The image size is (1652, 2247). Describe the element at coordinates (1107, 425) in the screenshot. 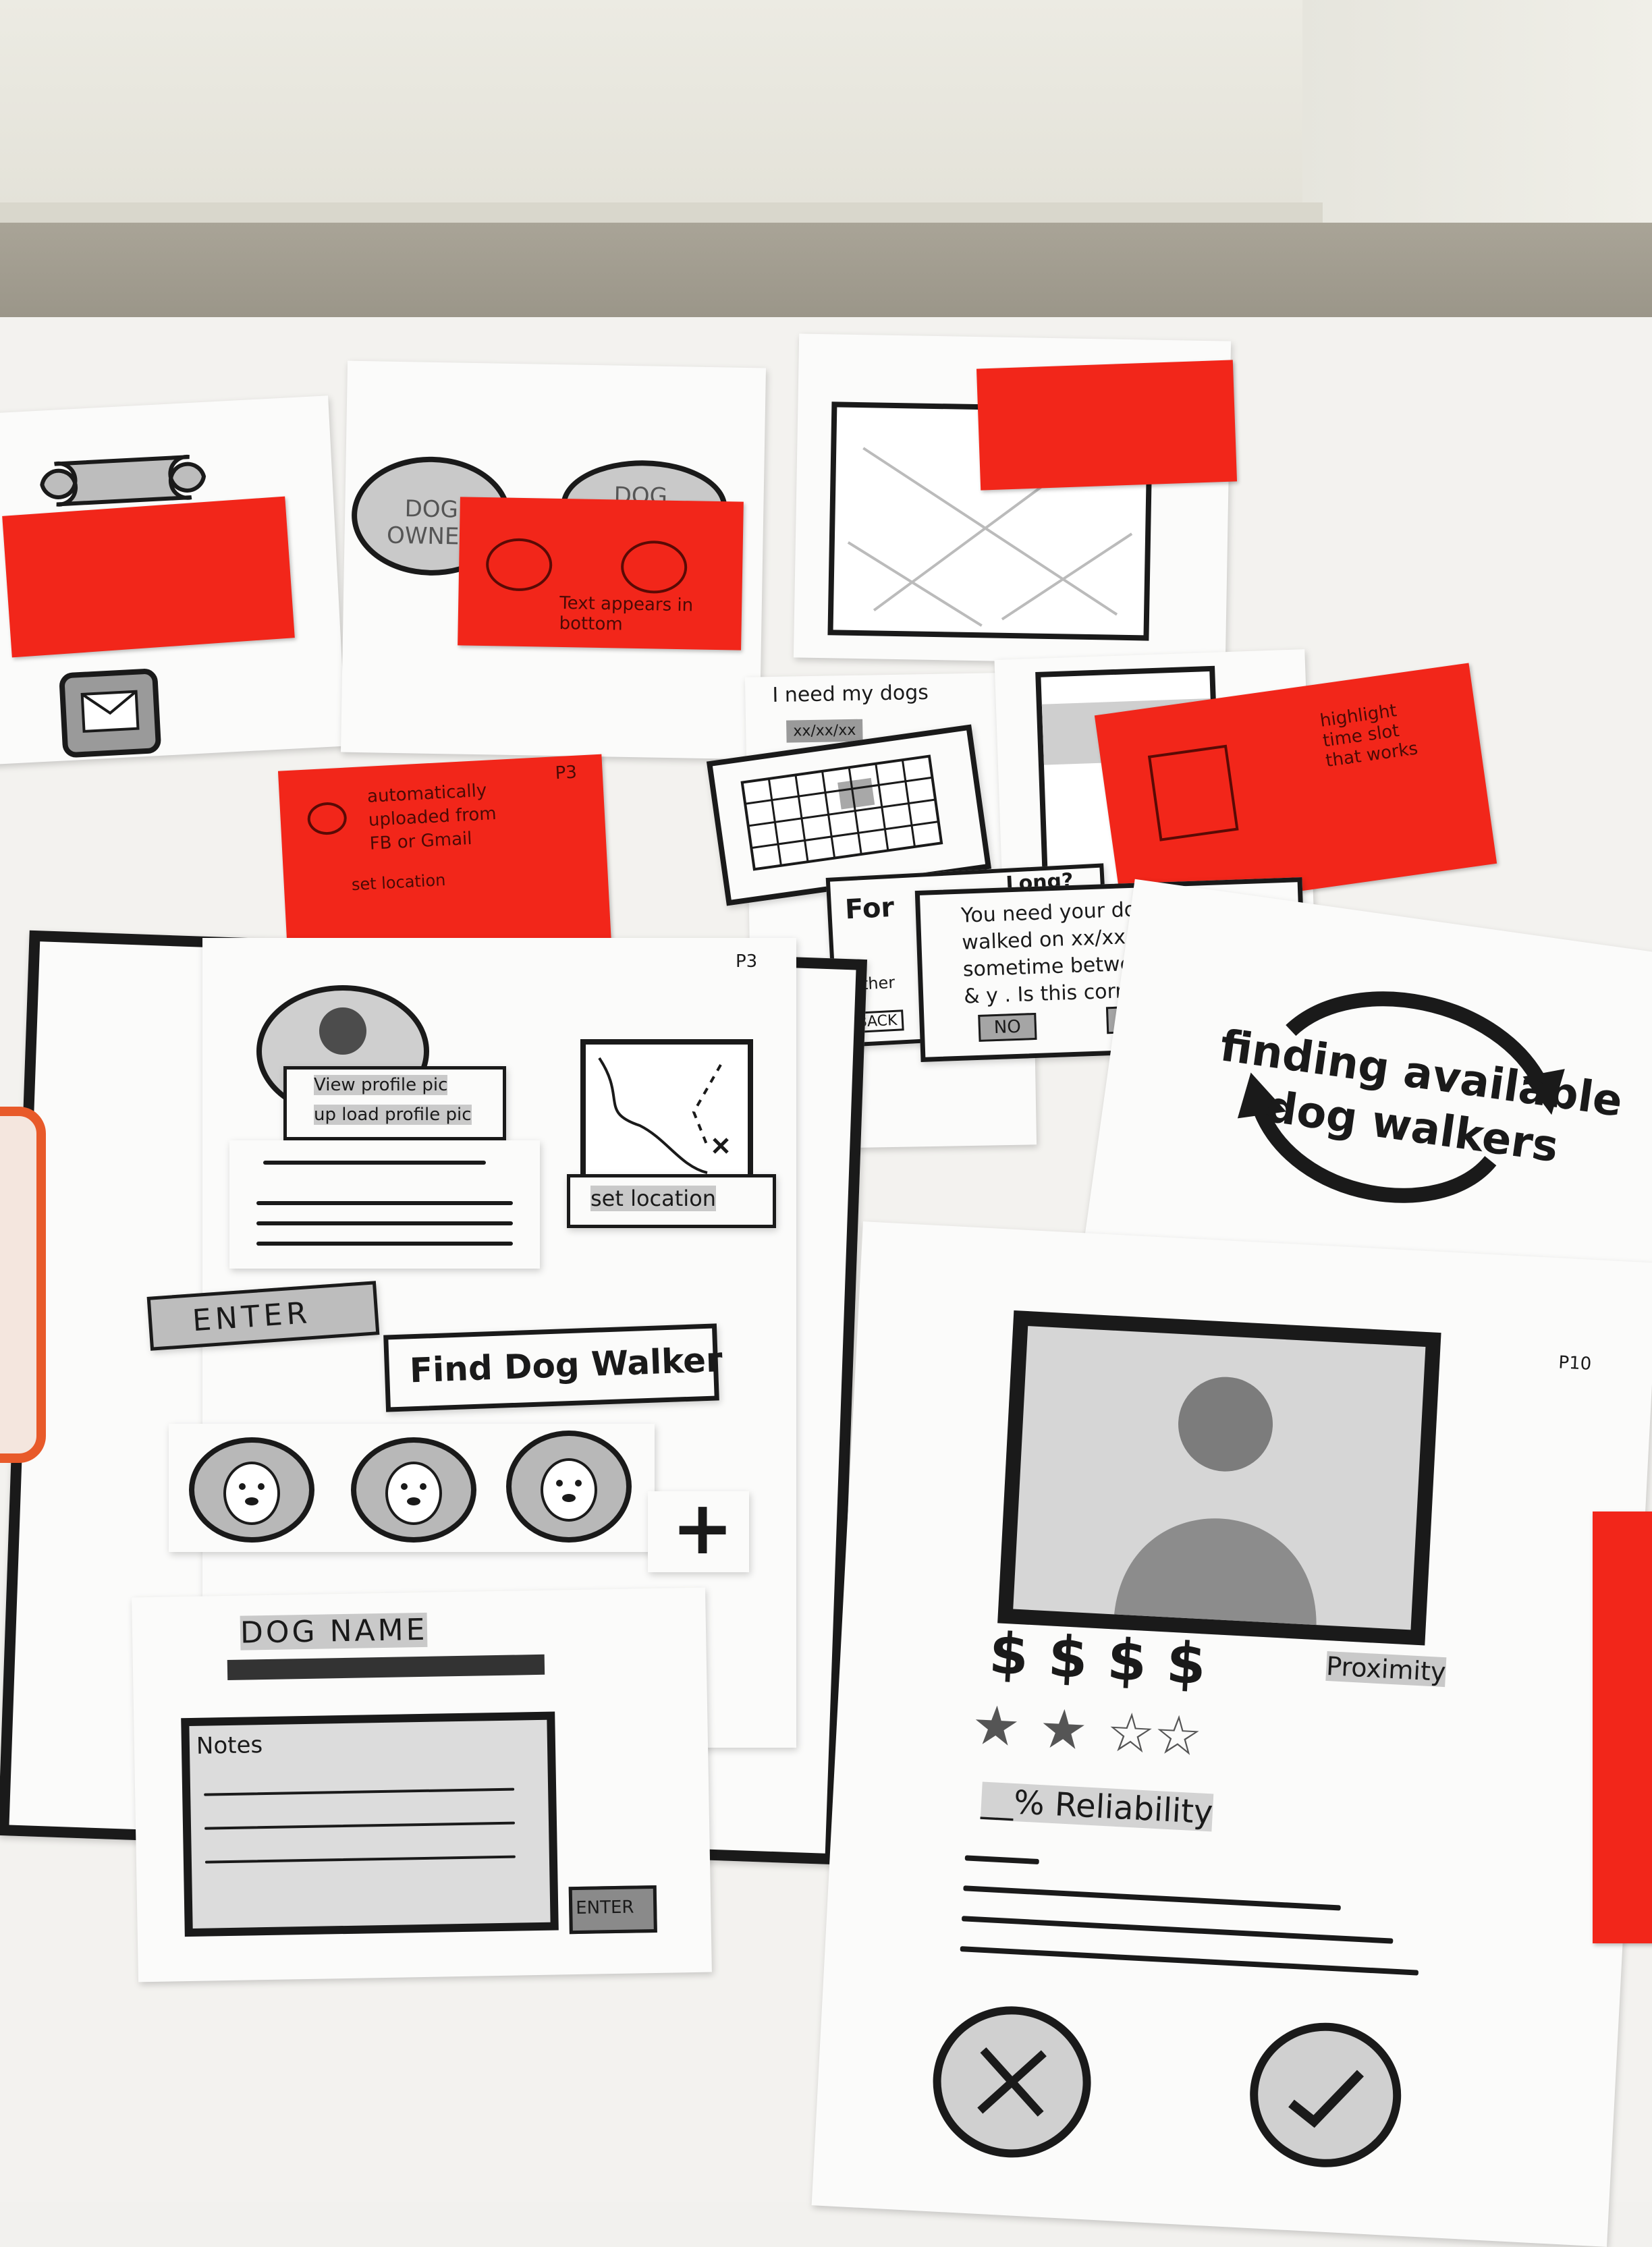

I see `sticky-note-map` at that location.